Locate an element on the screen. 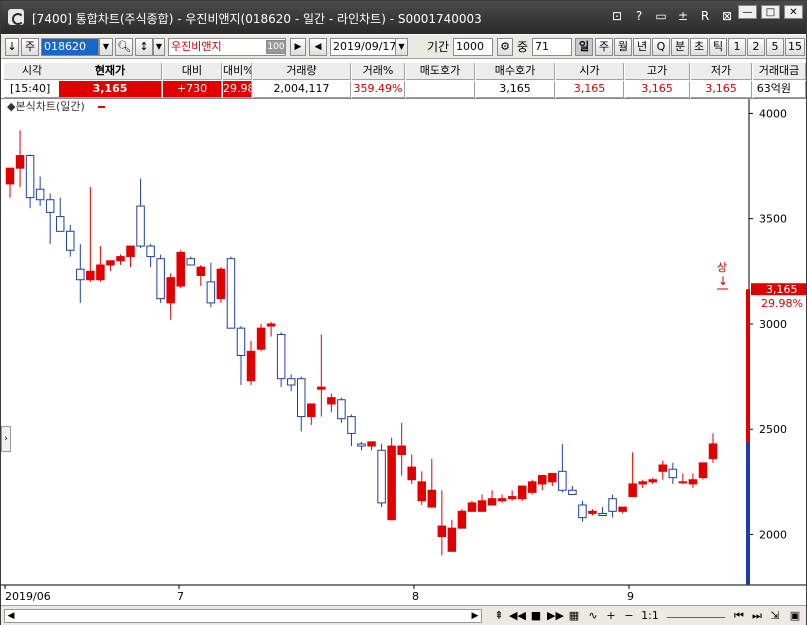 The height and width of the screenshot is (625, 807). count-label: 중 is located at coordinates (523, 47).